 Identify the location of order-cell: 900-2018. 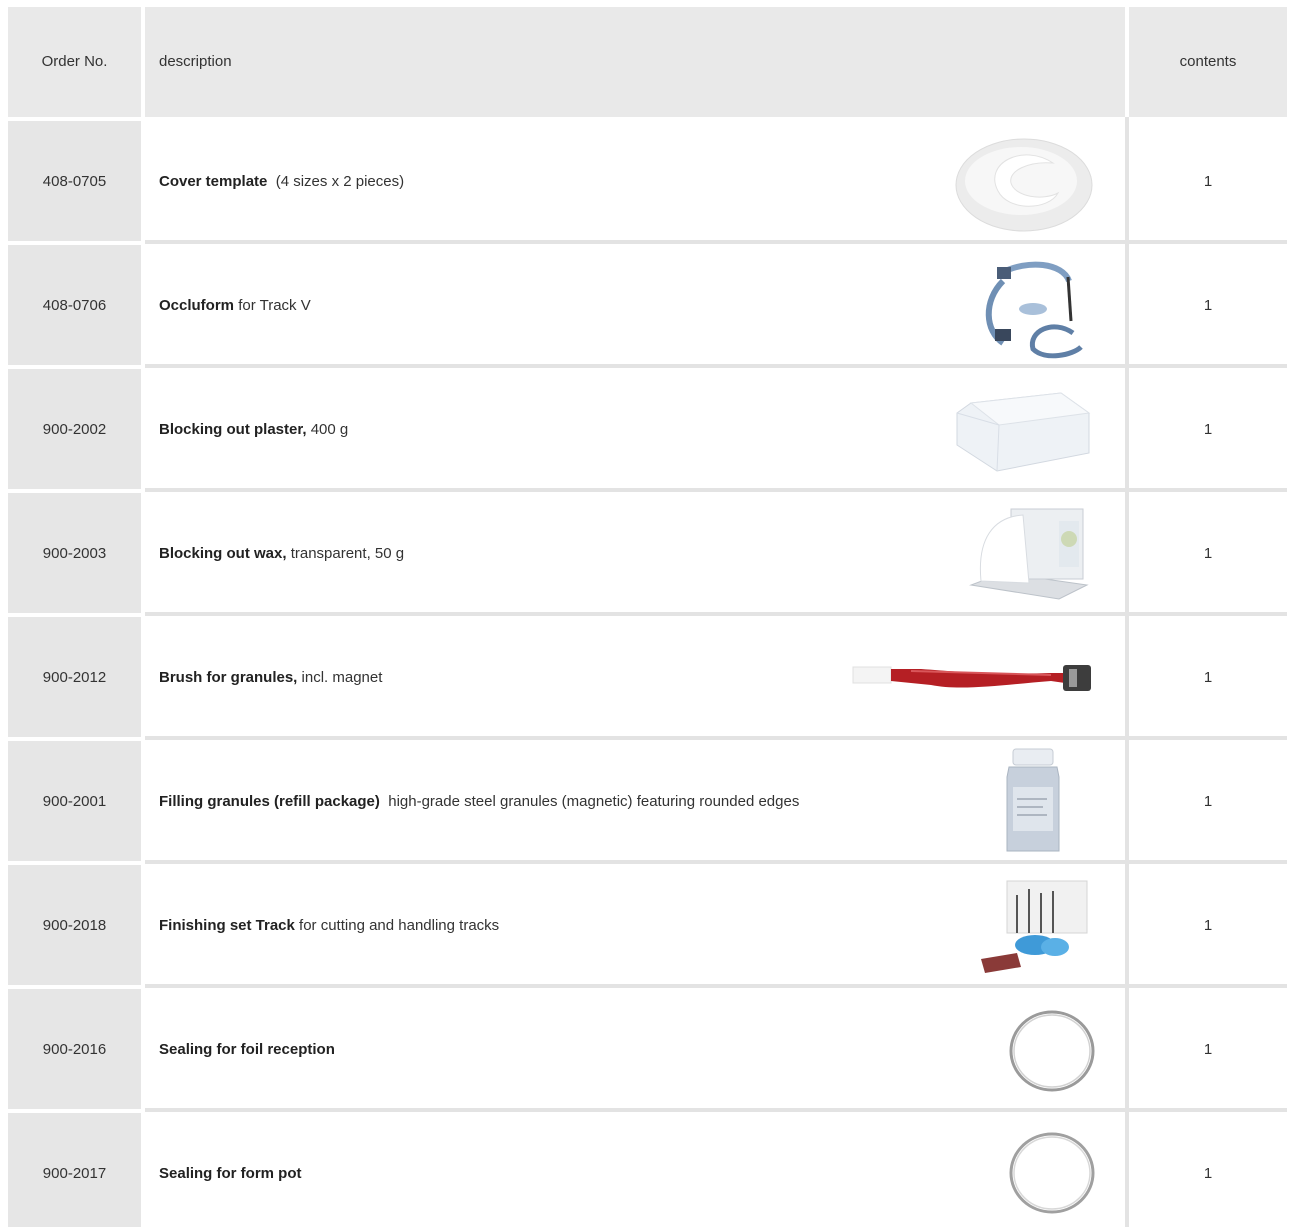
(74, 925).